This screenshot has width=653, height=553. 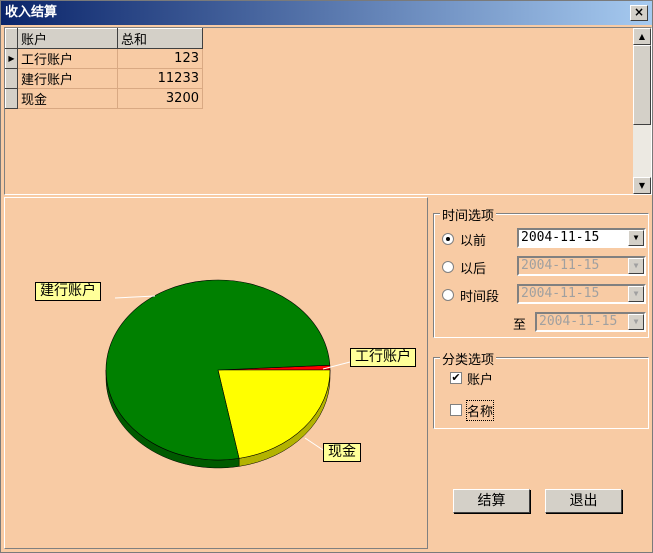 What do you see at coordinates (480, 297) in the screenshot?
I see `radio-period-label: 时间段` at bounding box center [480, 297].